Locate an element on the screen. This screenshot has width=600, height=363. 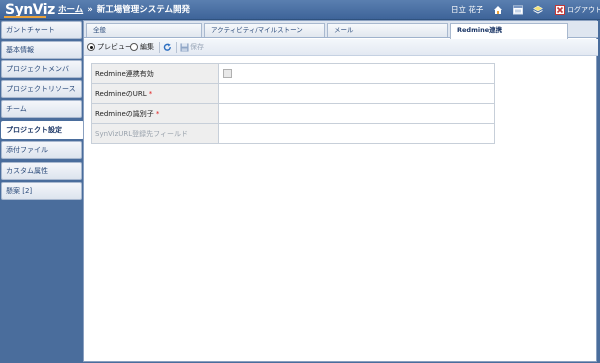
form-row-redmine-enabled: Redmine連携有効 is located at coordinates (293, 73).